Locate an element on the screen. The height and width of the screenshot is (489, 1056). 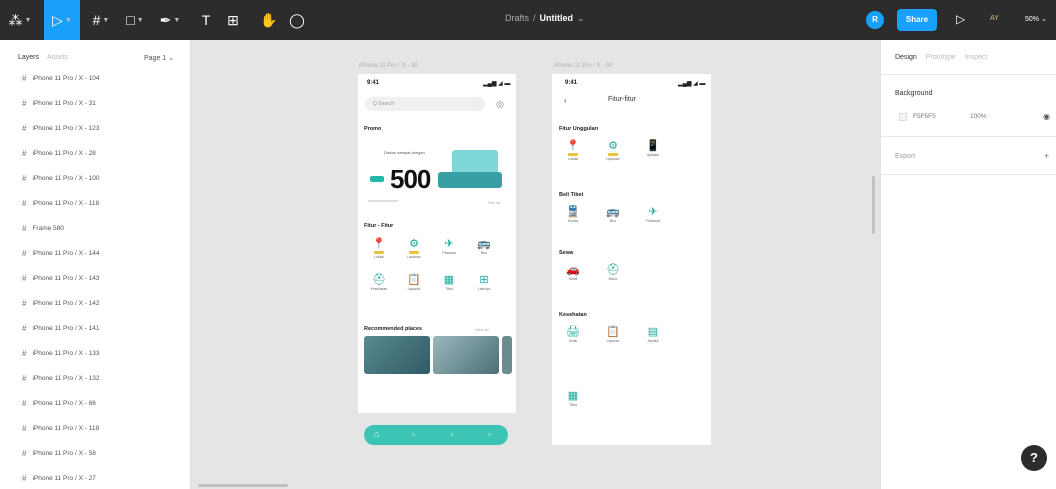
chevron-down-icon: ▼ is located at coordinates (106, 20).